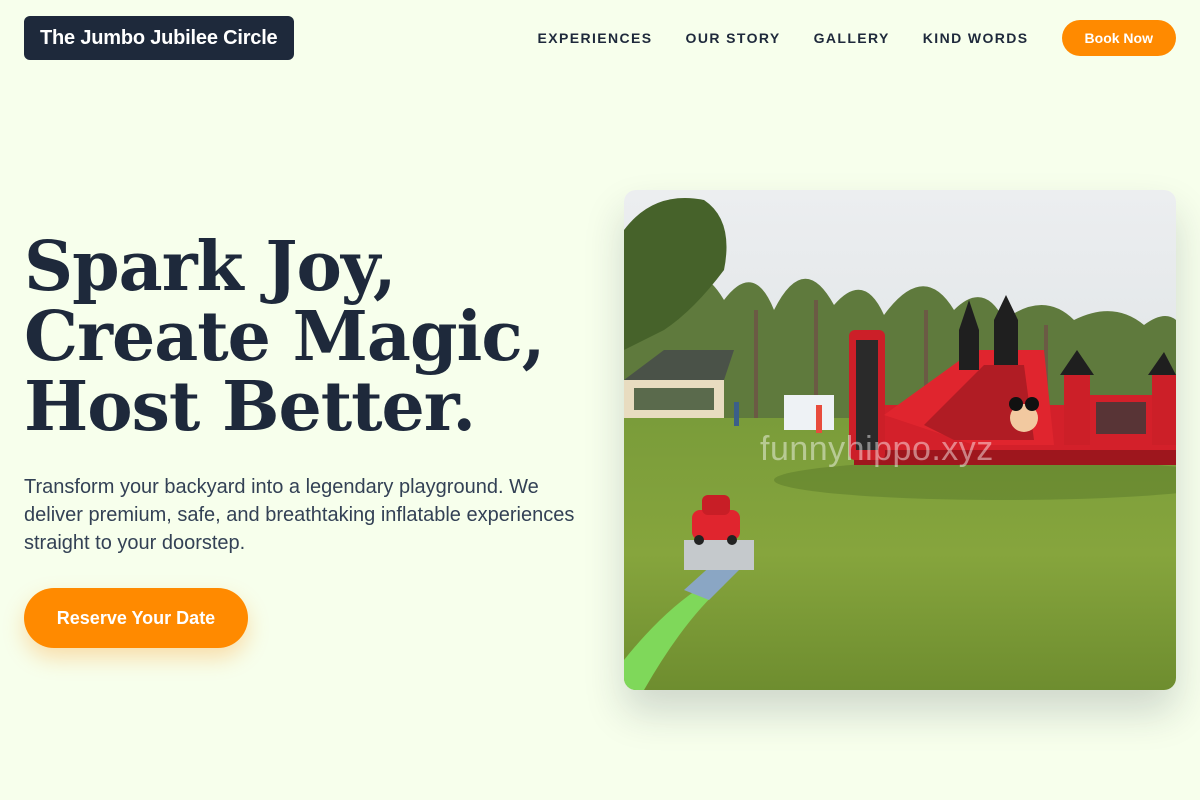 The width and height of the screenshot is (1200, 800). Describe the element at coordinates (733, 38) in the screenshot. I see `nav-link-our-story: OUR STORY` at that location.